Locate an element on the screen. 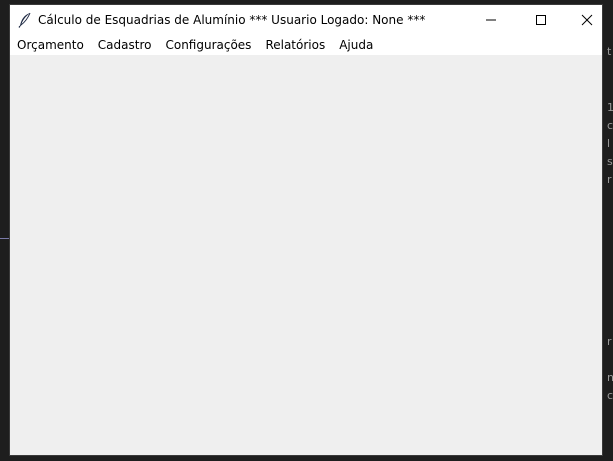 The width and height of the screenshot is (613, 461). minimize-button is located at coordinates (491, 20).